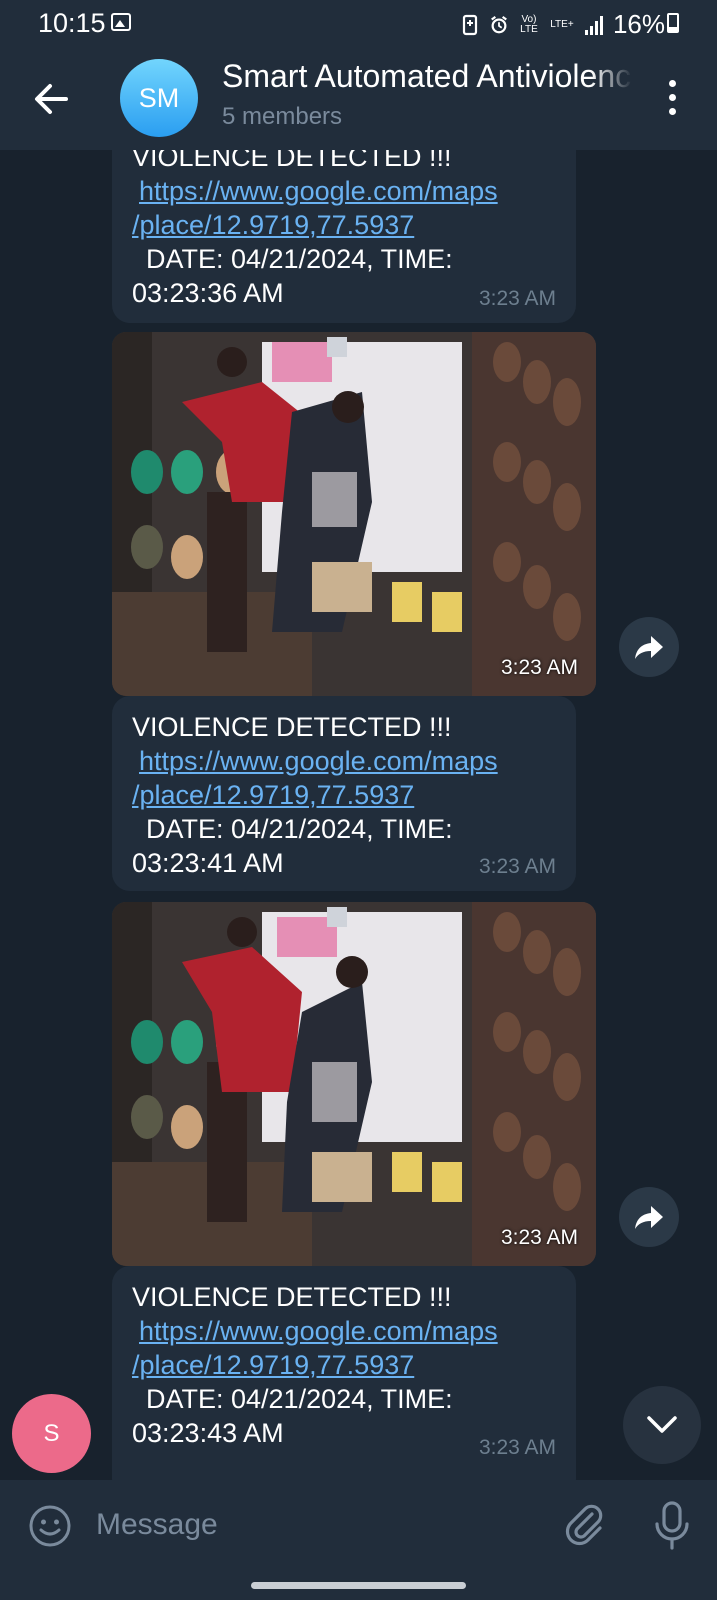 The height and width of the screenshot is (1600, 717). I want to click on group-avatar: SM, so click(159, 98).